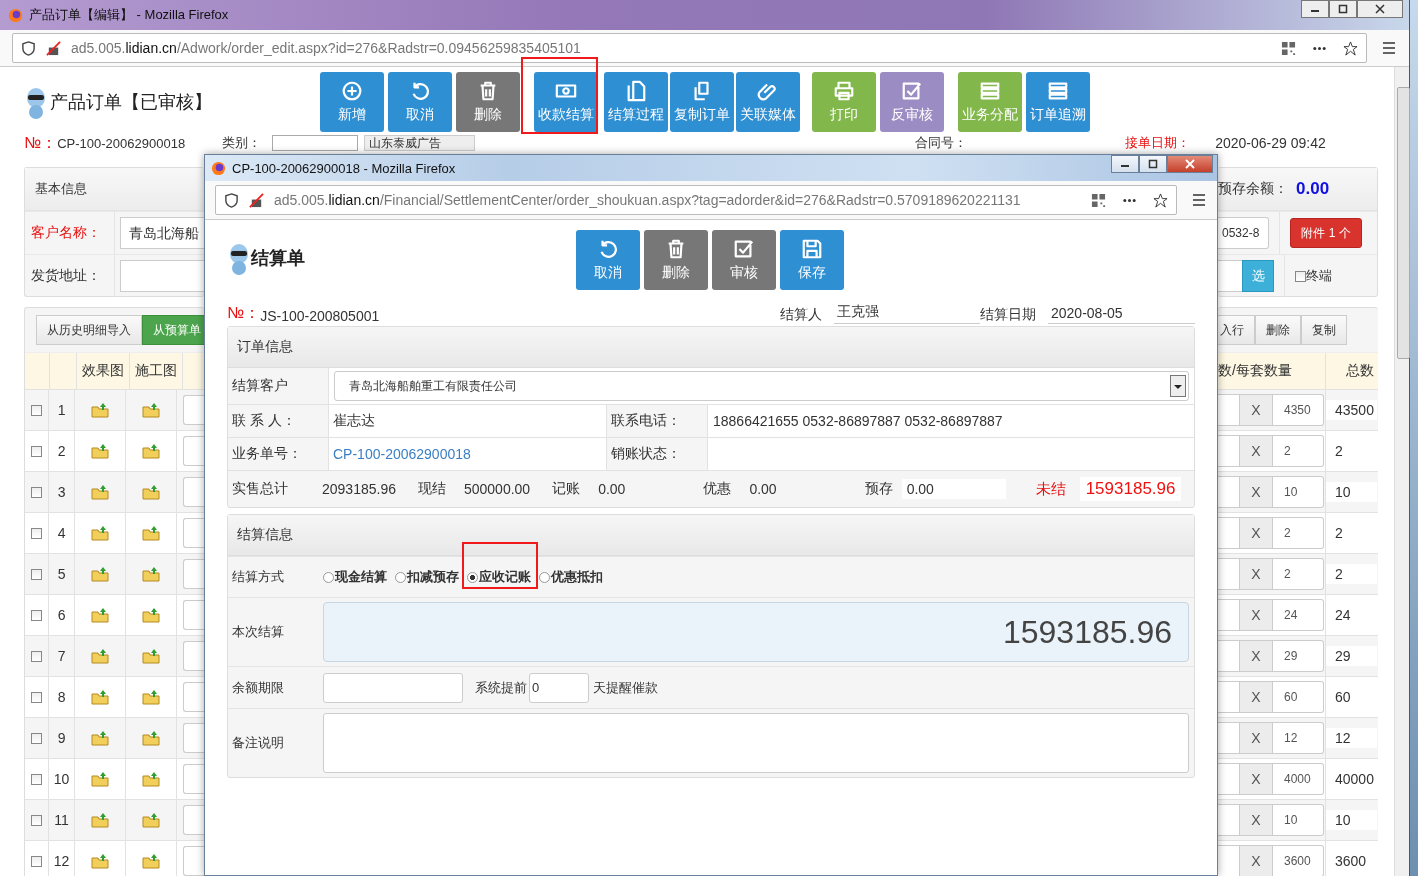  What do you see at coordinates (1298, 779) in the screenshot?
I see `quantity-field: 4000` at bounding box center [1298, 779].